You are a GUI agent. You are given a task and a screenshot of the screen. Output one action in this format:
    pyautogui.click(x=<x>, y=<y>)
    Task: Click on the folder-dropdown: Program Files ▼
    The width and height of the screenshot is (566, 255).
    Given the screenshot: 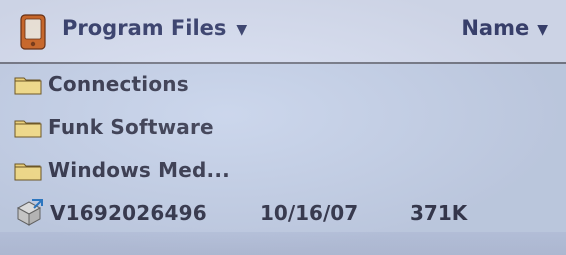 What is the action you would take?
    pyautogui.click(x=154, y=28)
    